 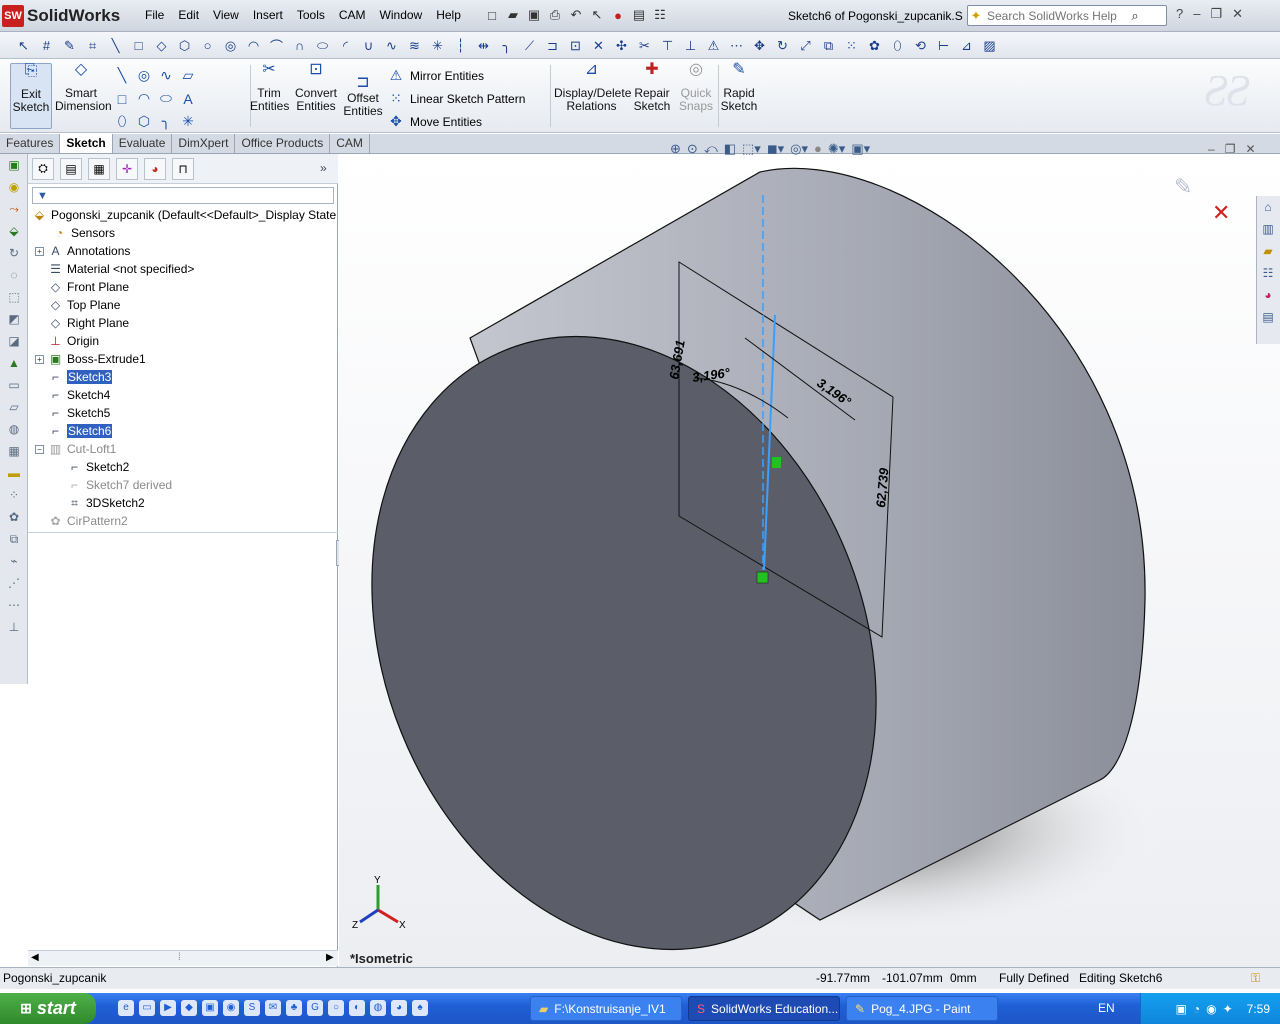 What do you see at coordinates (84, 305) in the screenshot?
I see `tree-item-top-plane: ◇ Top Plane` at bounding box center [84, 305].